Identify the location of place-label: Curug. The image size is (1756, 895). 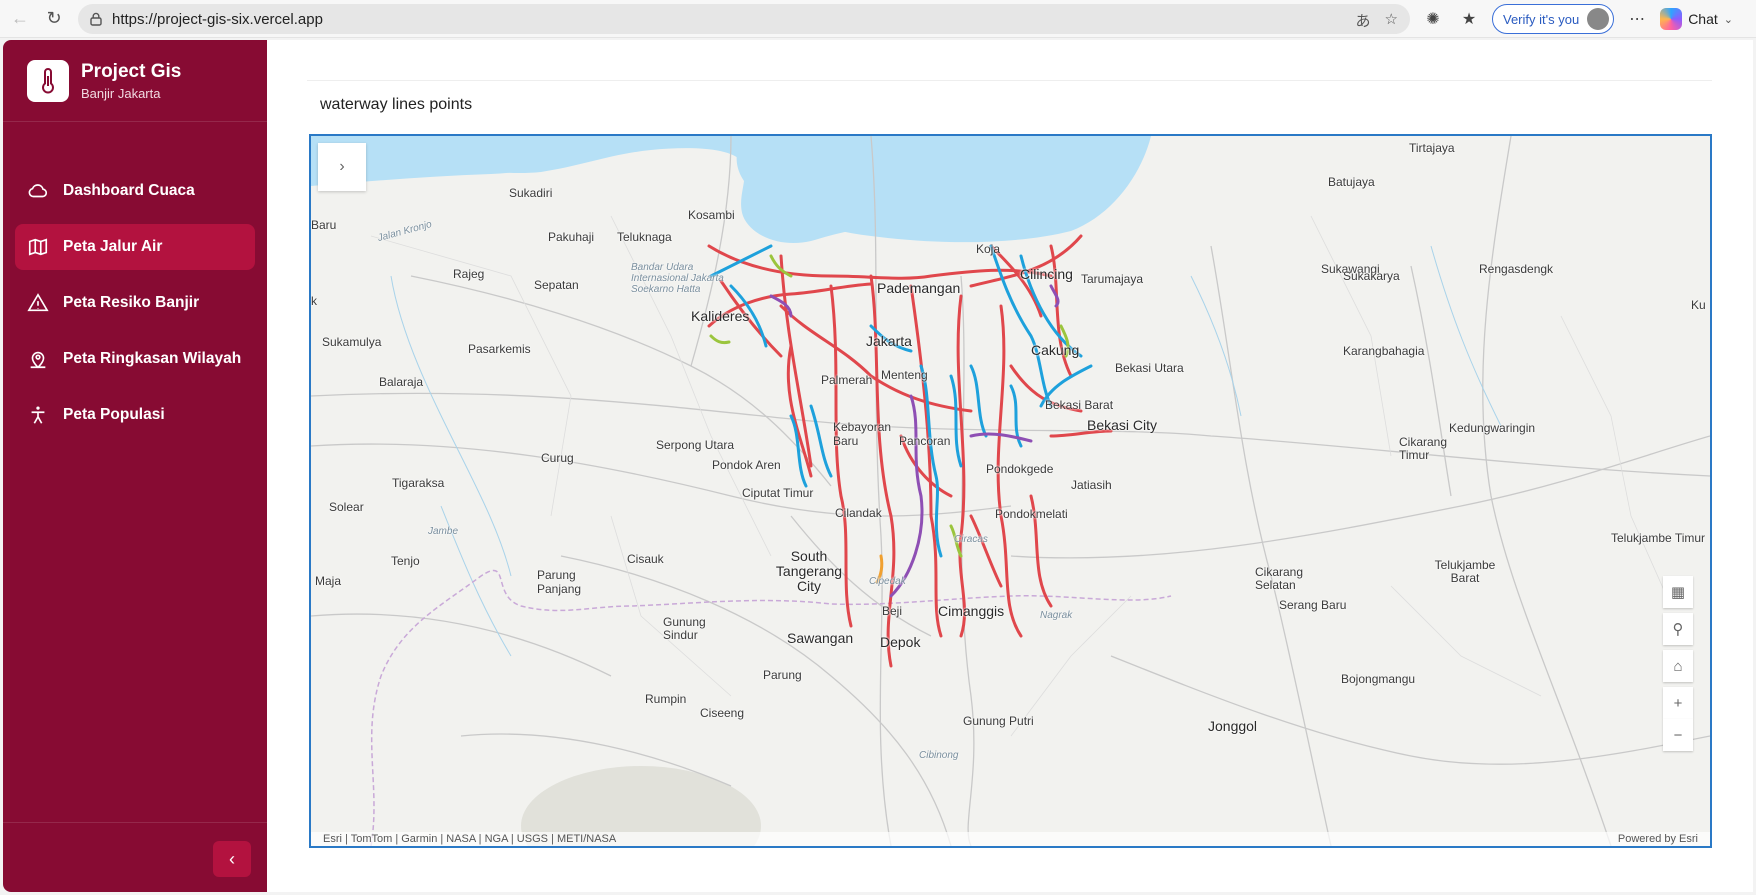
(557, 458).